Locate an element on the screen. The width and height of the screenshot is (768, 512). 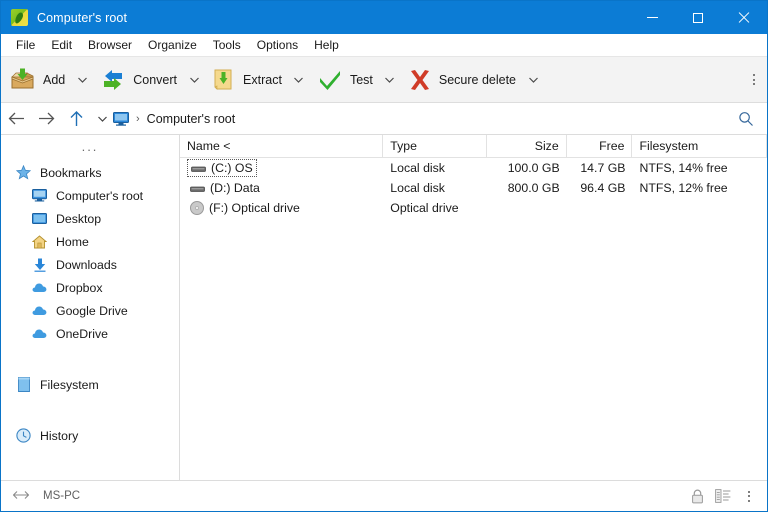
cell-filesystem: NTFS, 14% free is located at coordinates (683, 168).